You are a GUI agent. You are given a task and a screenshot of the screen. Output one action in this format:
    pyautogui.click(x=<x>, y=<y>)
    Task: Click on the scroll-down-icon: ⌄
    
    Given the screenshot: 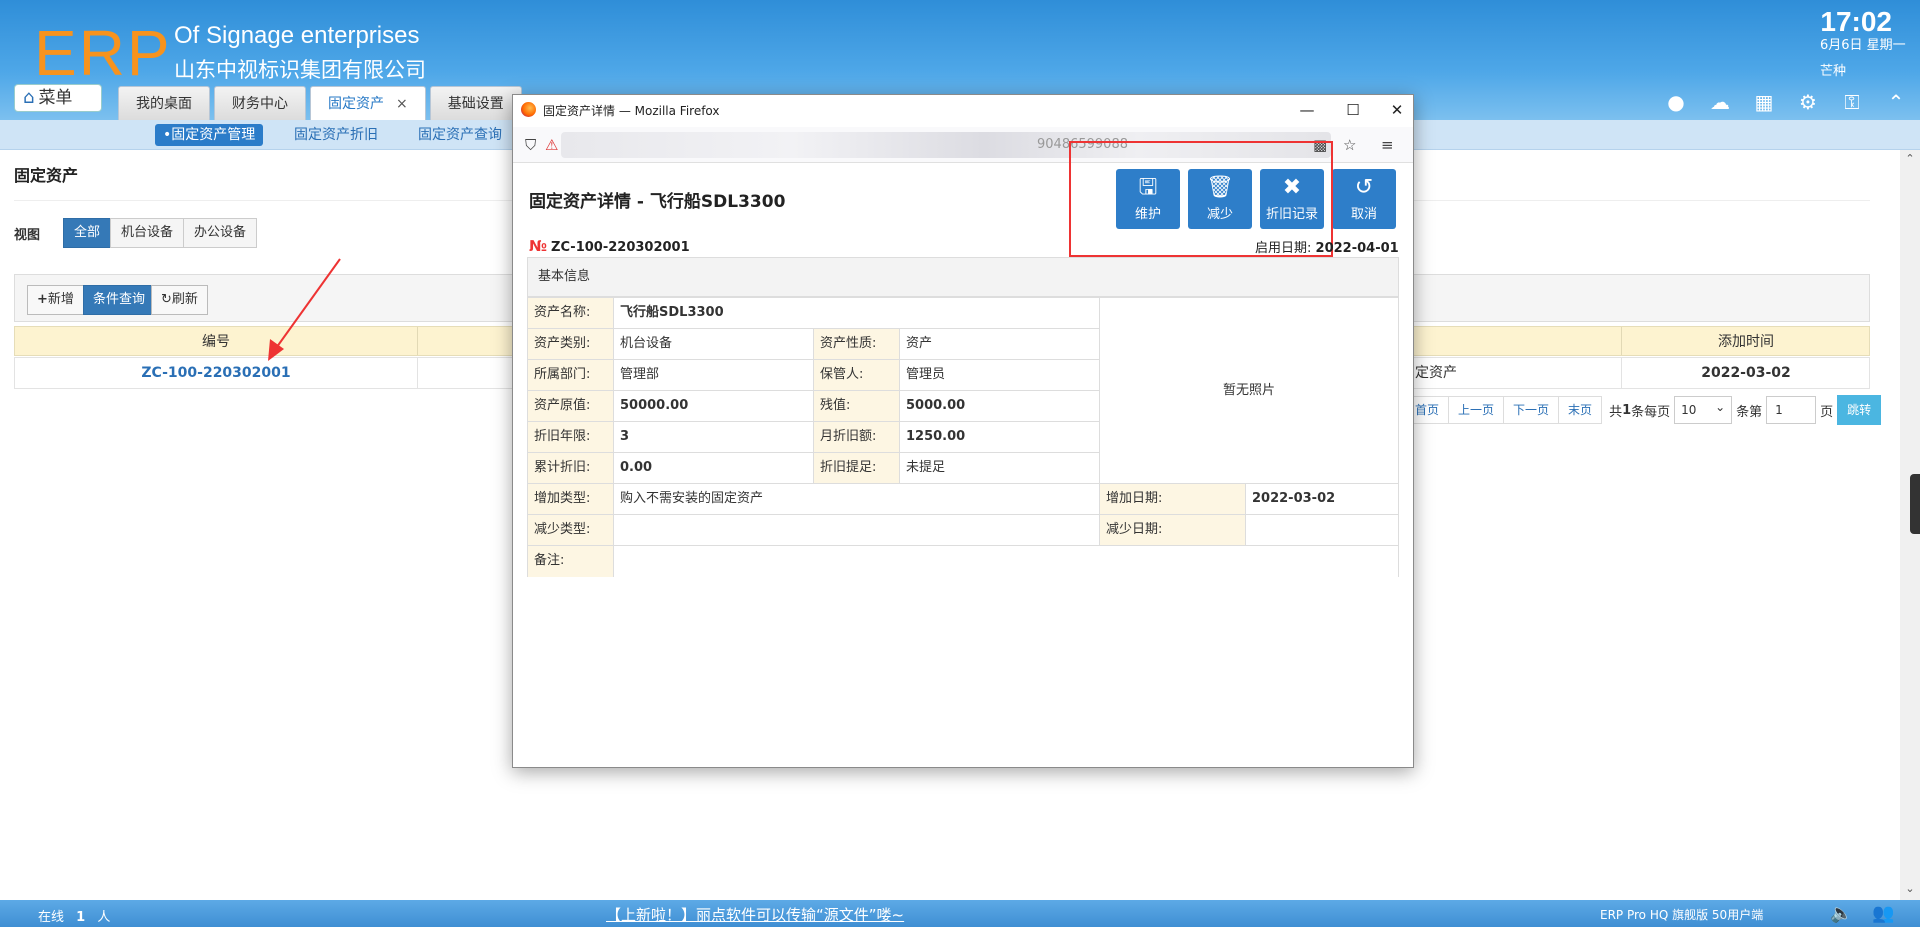 What is the action you would take?
    pyautogui.click(x=1910, y=890)
    